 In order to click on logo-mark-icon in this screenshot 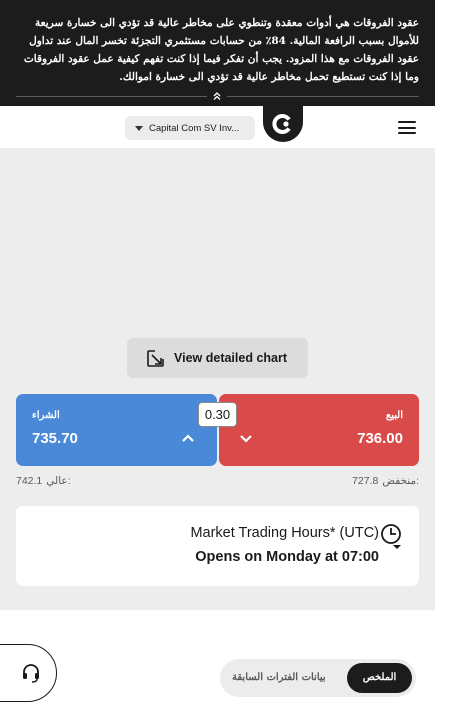, I will do `click(281, 124)`.